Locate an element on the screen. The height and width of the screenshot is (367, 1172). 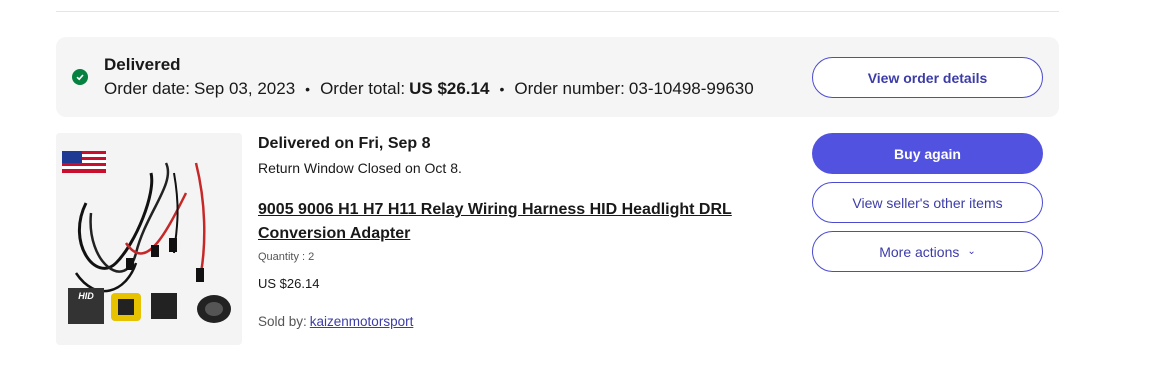
more-actions-label: More actions is located at coordinates (919, 251).